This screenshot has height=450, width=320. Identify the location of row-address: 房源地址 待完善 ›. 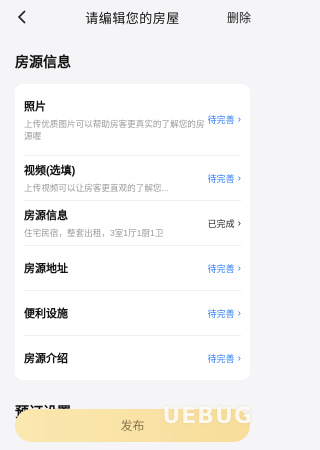
(132, 268).